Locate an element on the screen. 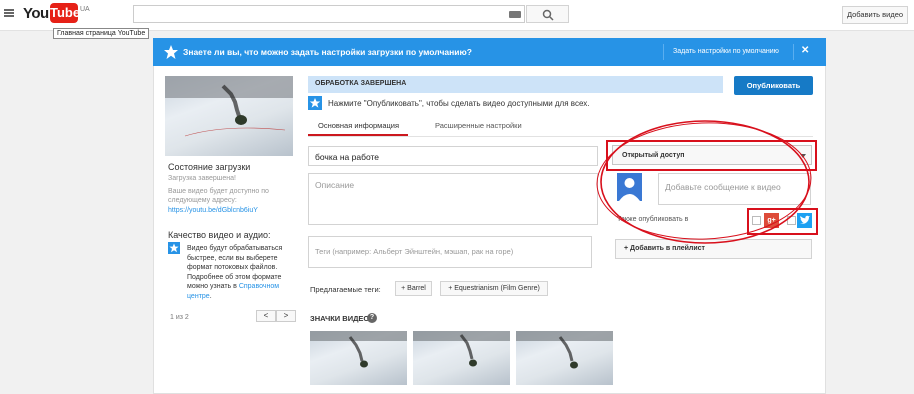  add-to-playlist-button: + Добавить в плейлист is located at coordinates (713, 249).